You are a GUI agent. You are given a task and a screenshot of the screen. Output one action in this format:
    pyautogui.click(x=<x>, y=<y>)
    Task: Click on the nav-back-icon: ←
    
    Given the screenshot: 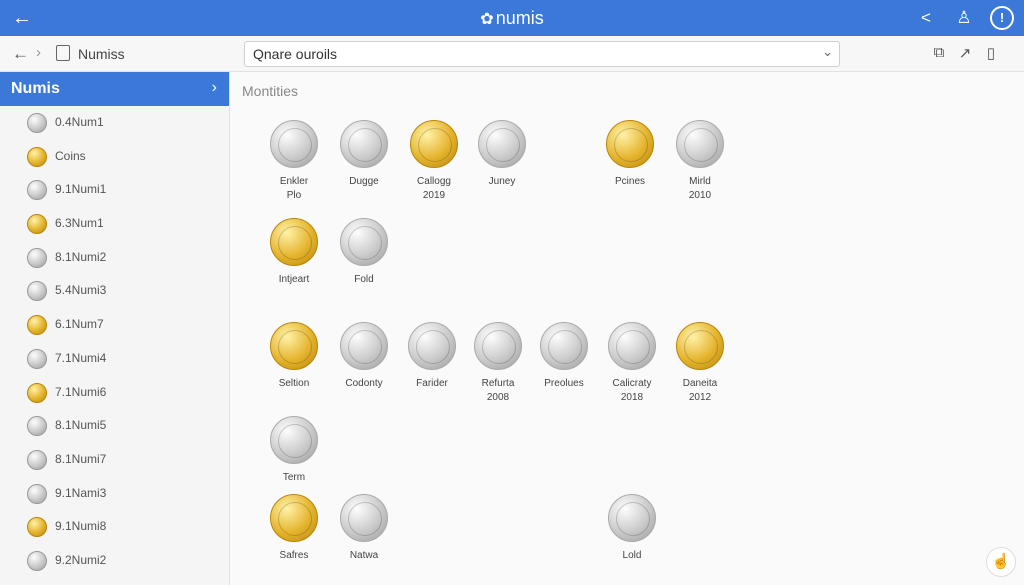 What is the action you would take?
    pyautogui.click(x=20, y=54)
    